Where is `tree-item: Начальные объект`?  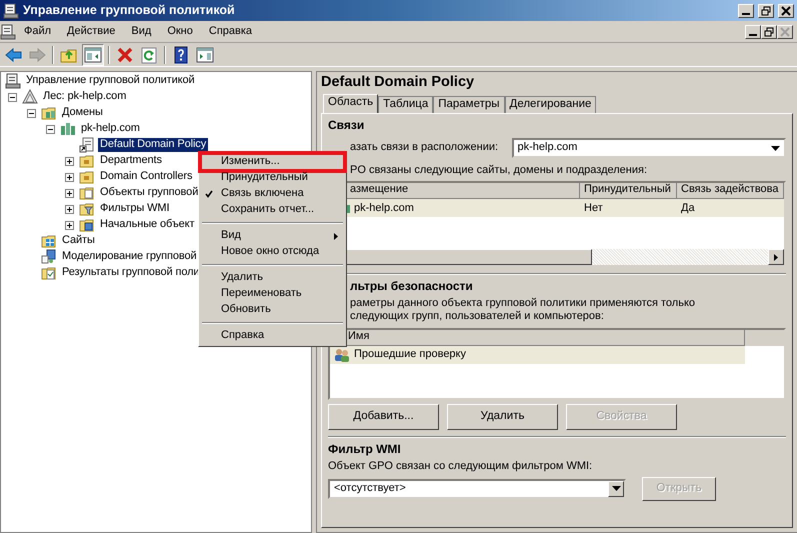 tree-item: Начальные объект is located at coordinates (147, 225).